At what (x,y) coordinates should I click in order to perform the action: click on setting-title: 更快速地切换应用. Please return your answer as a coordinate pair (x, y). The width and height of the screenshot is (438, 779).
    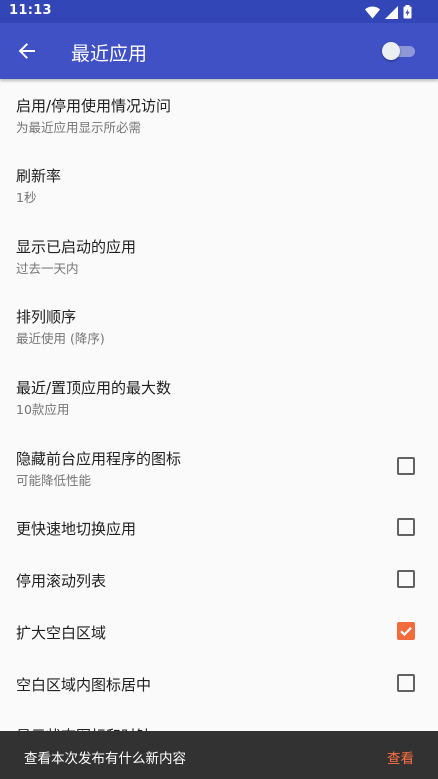
    Looking at the image, I should click on (76, 529).